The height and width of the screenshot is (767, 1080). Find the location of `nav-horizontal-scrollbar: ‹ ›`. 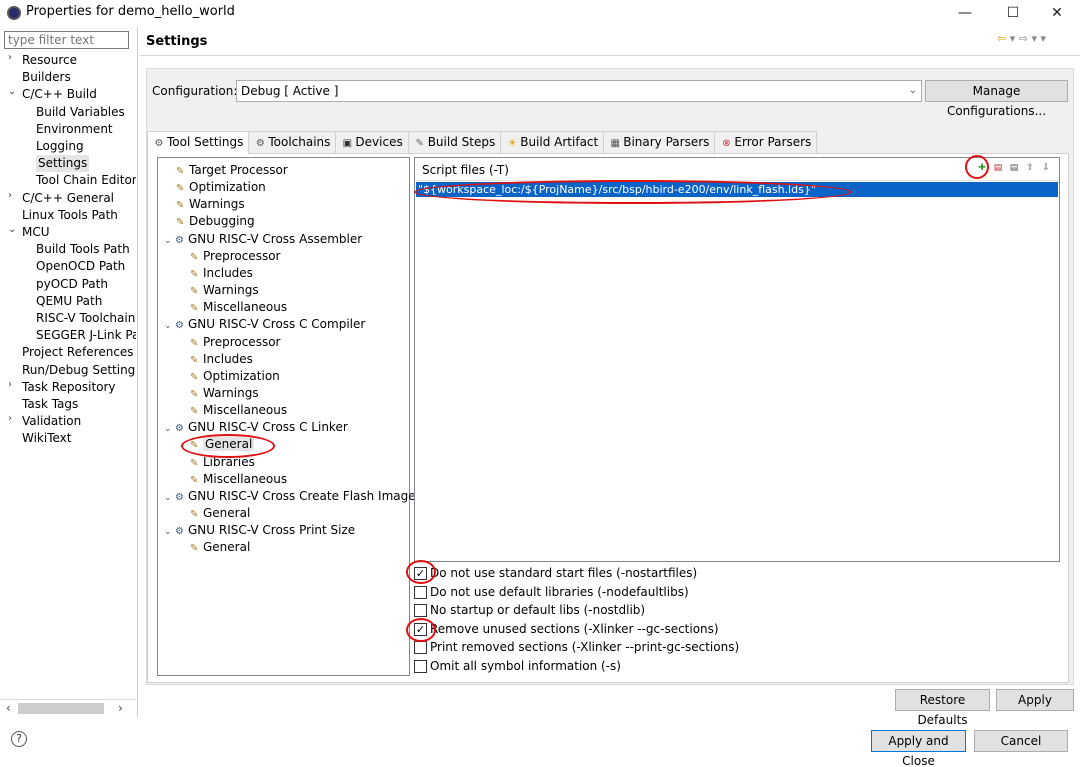

nav-horizontal-scrollbar: ‹ › is located at coordinates (68, 707).